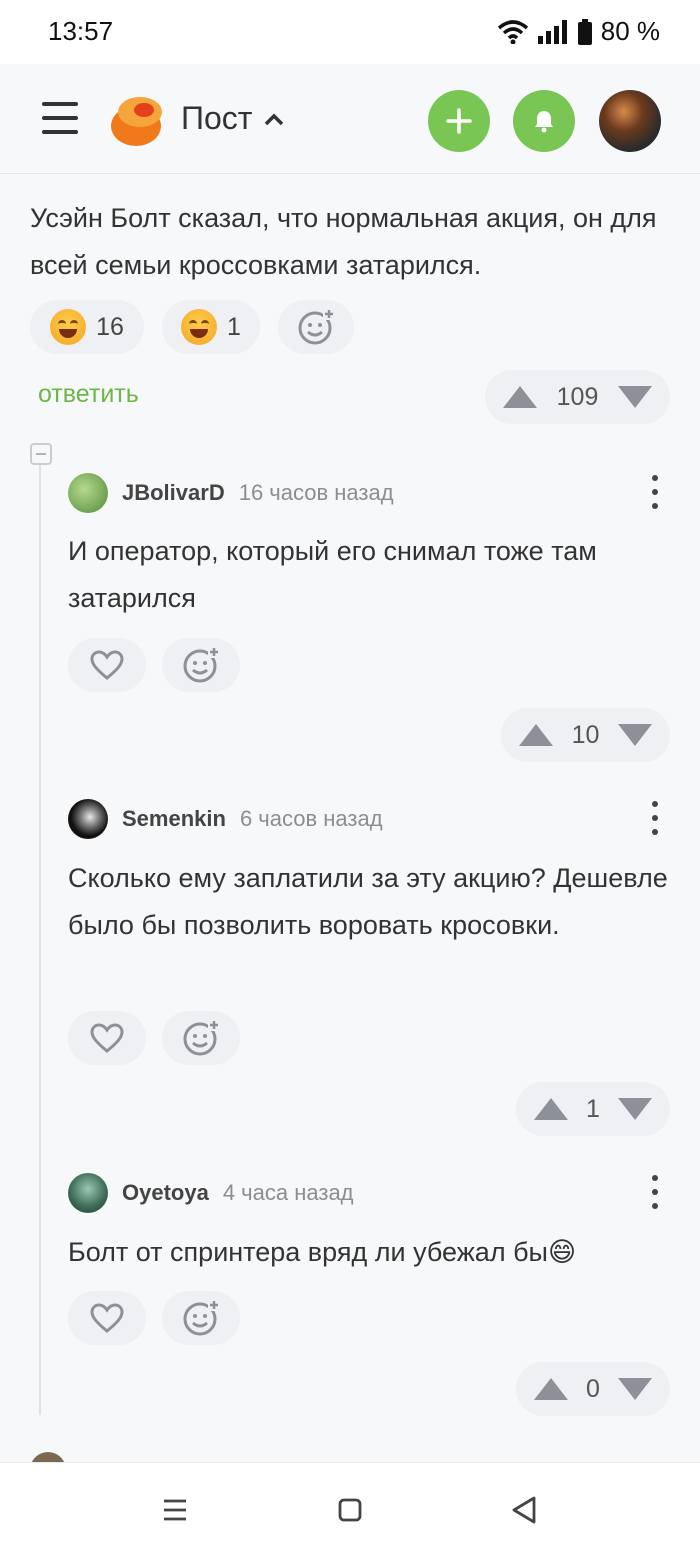  I want to click on vote-count: 10, so click(585, 734).